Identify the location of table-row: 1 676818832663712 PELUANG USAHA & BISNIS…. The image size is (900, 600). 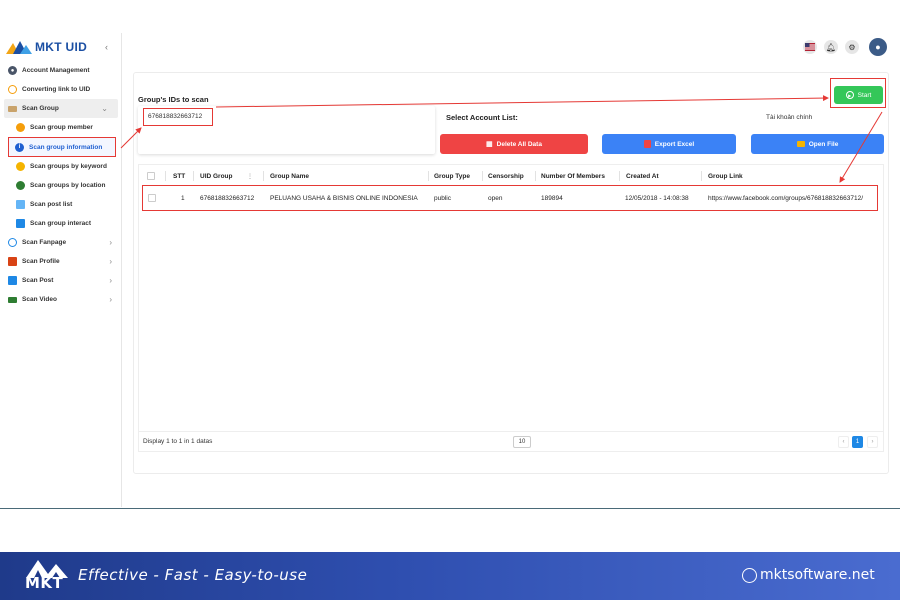
(510, 198).